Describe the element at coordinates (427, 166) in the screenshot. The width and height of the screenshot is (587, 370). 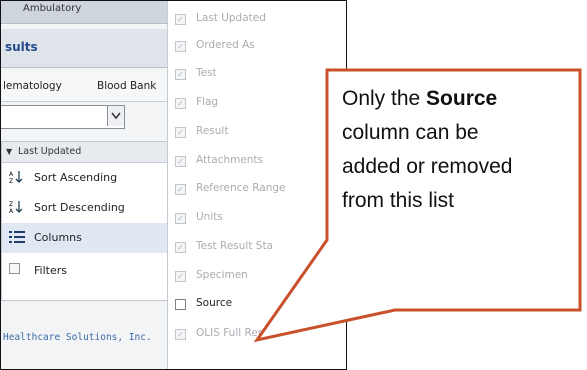
I see `callout-line-3: added or removed` at that location.